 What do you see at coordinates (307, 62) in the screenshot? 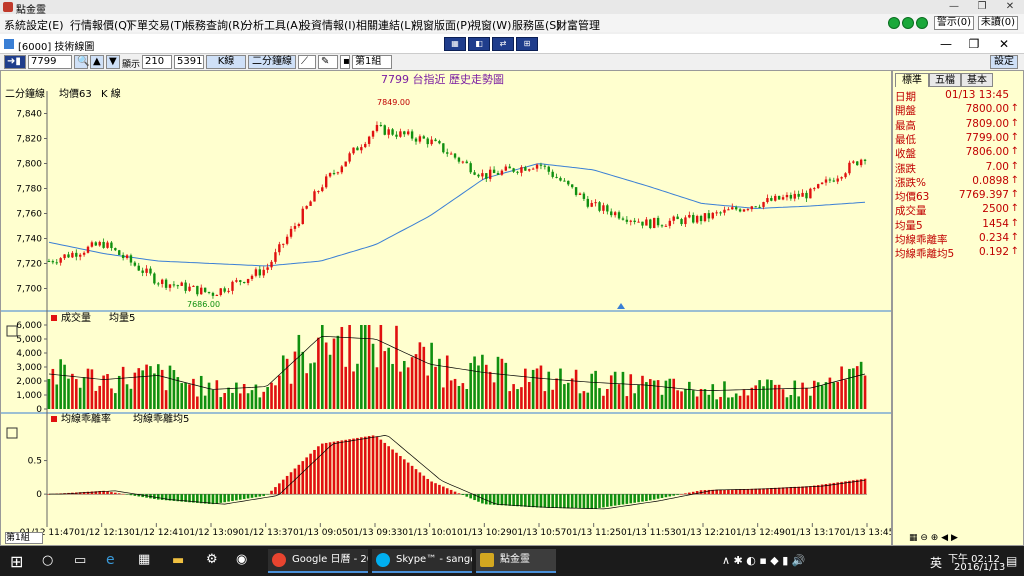
I see `line-tool-icon: ⟋` at bounding box center [307, 62].